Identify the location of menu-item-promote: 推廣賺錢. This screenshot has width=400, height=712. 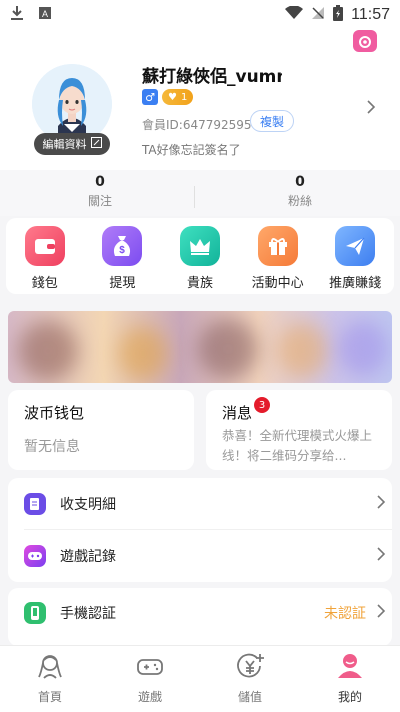
(355, 256).